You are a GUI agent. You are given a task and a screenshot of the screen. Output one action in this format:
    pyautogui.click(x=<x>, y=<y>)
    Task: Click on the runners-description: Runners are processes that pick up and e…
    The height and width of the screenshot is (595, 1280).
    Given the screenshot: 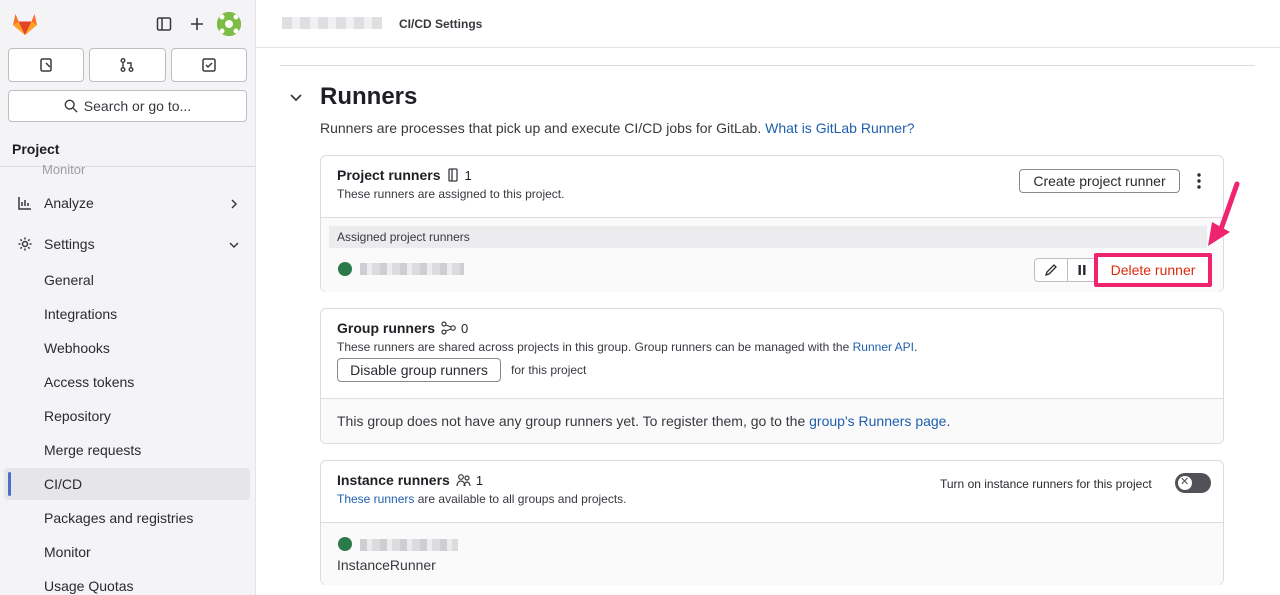 What is the action you would take?
    pyautogui.click(x=617, y=128)
    